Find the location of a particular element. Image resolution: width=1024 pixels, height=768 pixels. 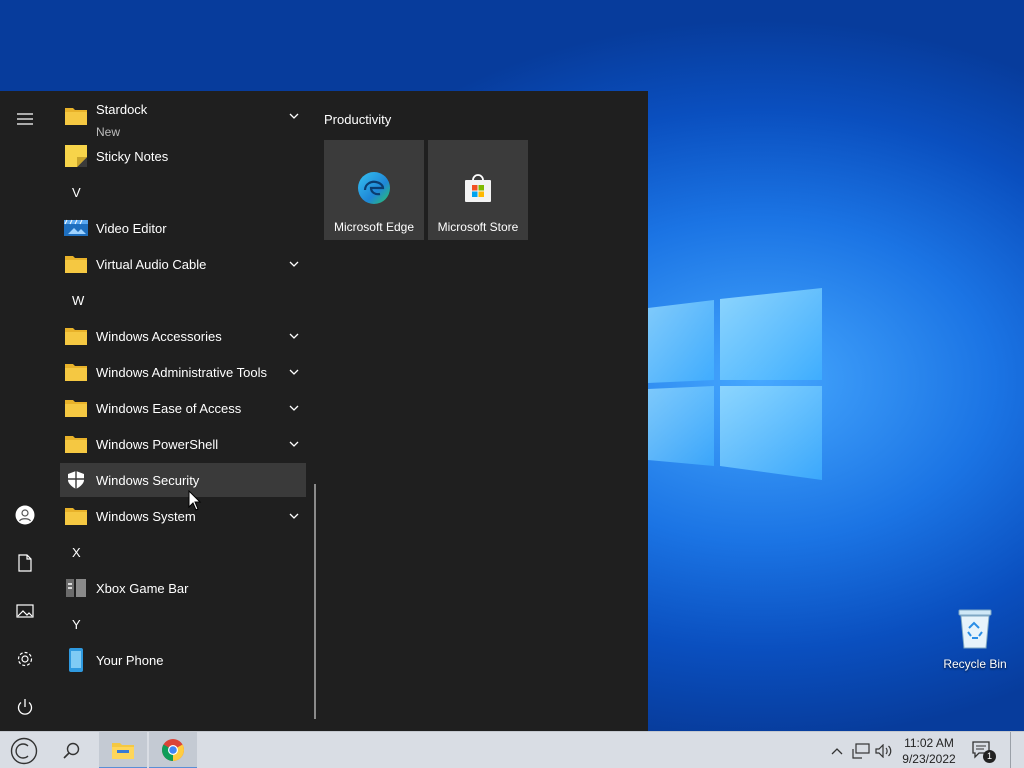

app-item-label: Windows Ease of Access is located at coordinates (169, 408).